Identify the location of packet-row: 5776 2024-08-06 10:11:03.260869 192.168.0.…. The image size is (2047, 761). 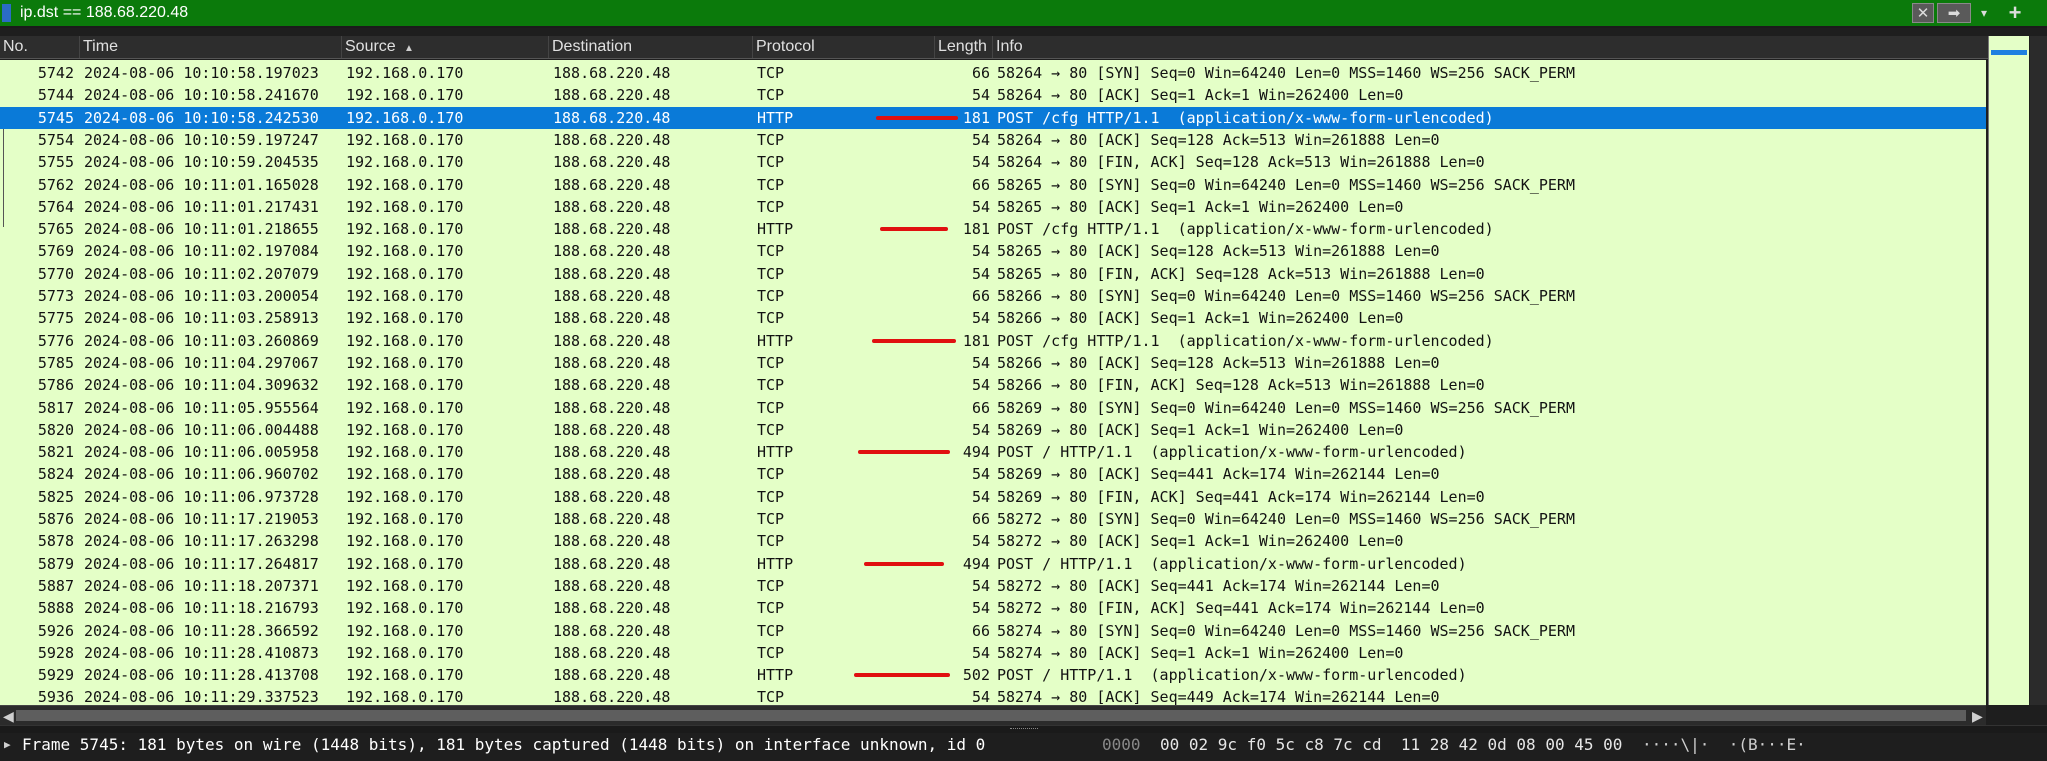
(993, 341).